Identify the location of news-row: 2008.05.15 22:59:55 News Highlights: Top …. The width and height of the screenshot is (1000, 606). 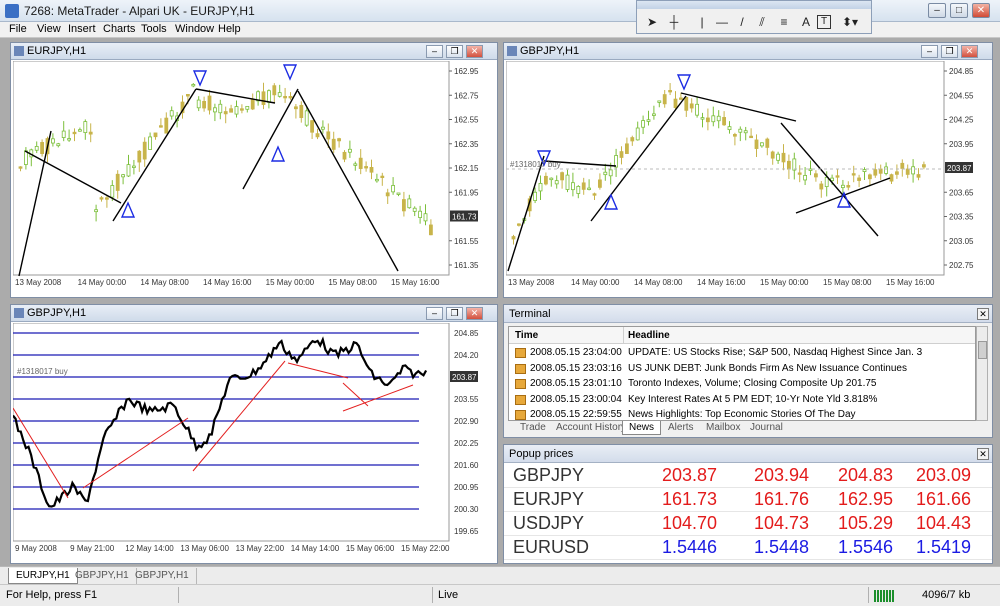
(739, 413).